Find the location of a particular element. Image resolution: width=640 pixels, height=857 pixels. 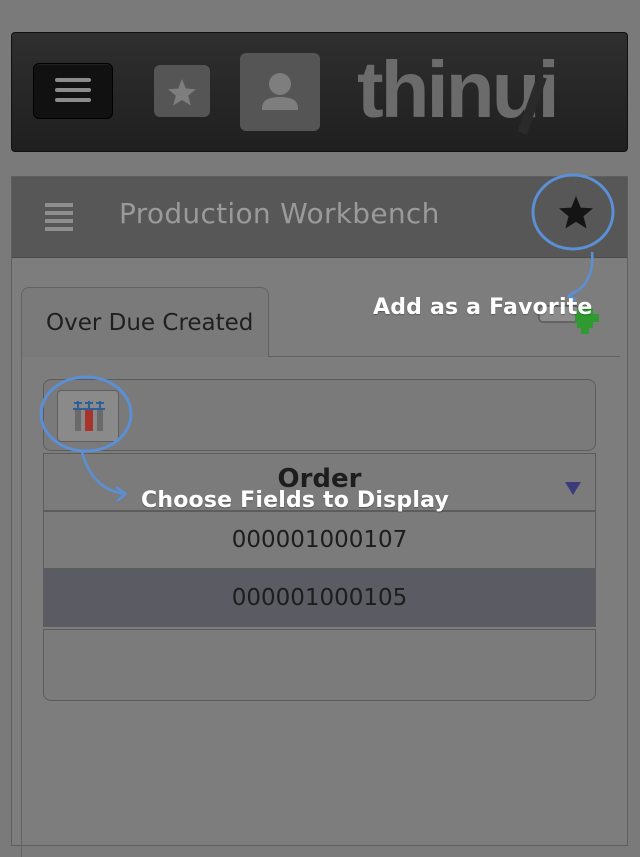

sort-dropdown-icon is located at coordinates (573, 488).